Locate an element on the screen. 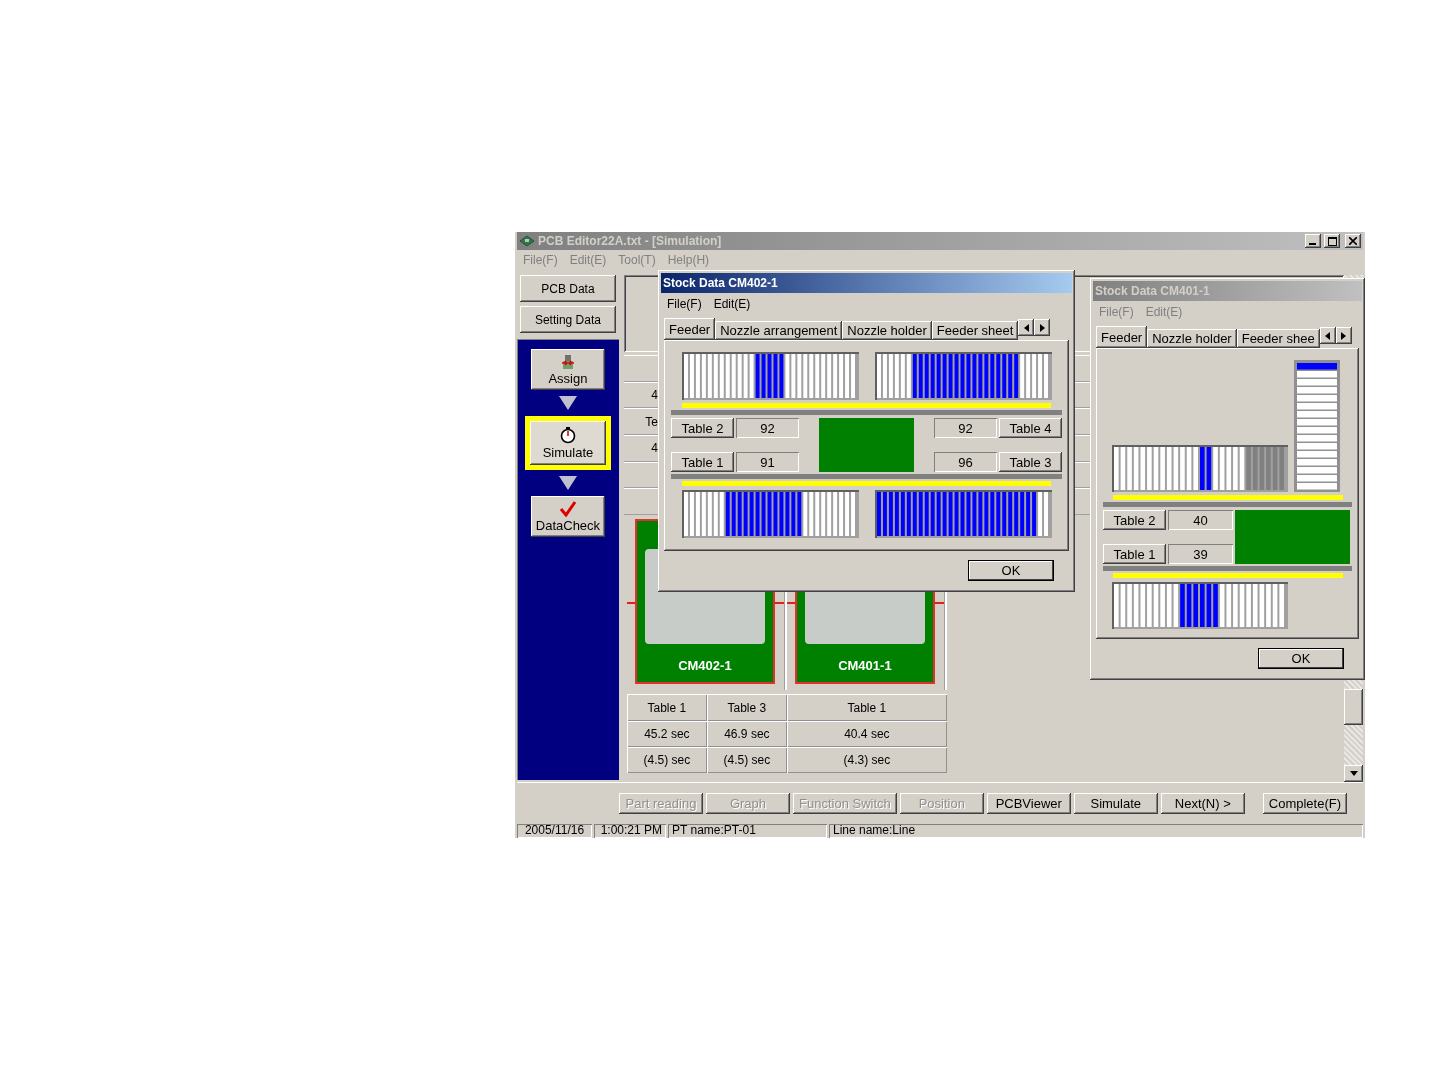 The height and width of the screenshot is (1075, 1433). table-button: Table 4 is located at coordinates (1030, 428).